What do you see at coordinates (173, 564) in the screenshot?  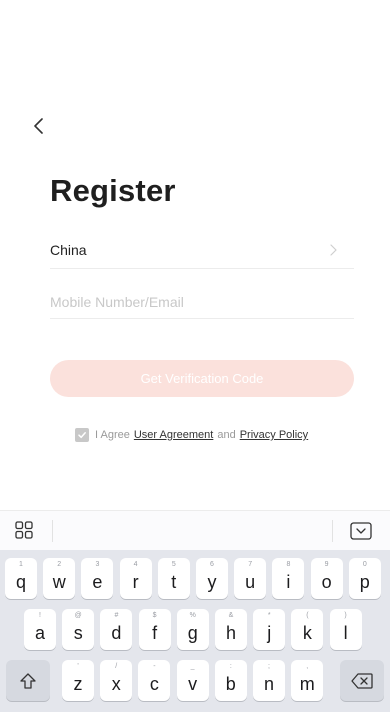 I see `key-secondary-label: 5` at bounding box center [173, 564].